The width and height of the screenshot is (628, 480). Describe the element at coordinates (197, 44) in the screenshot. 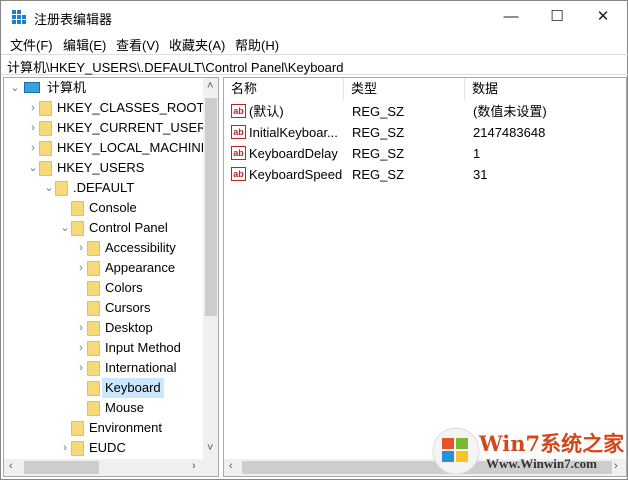

I see `menu-favorites: 收藏夹(A)` at that location.